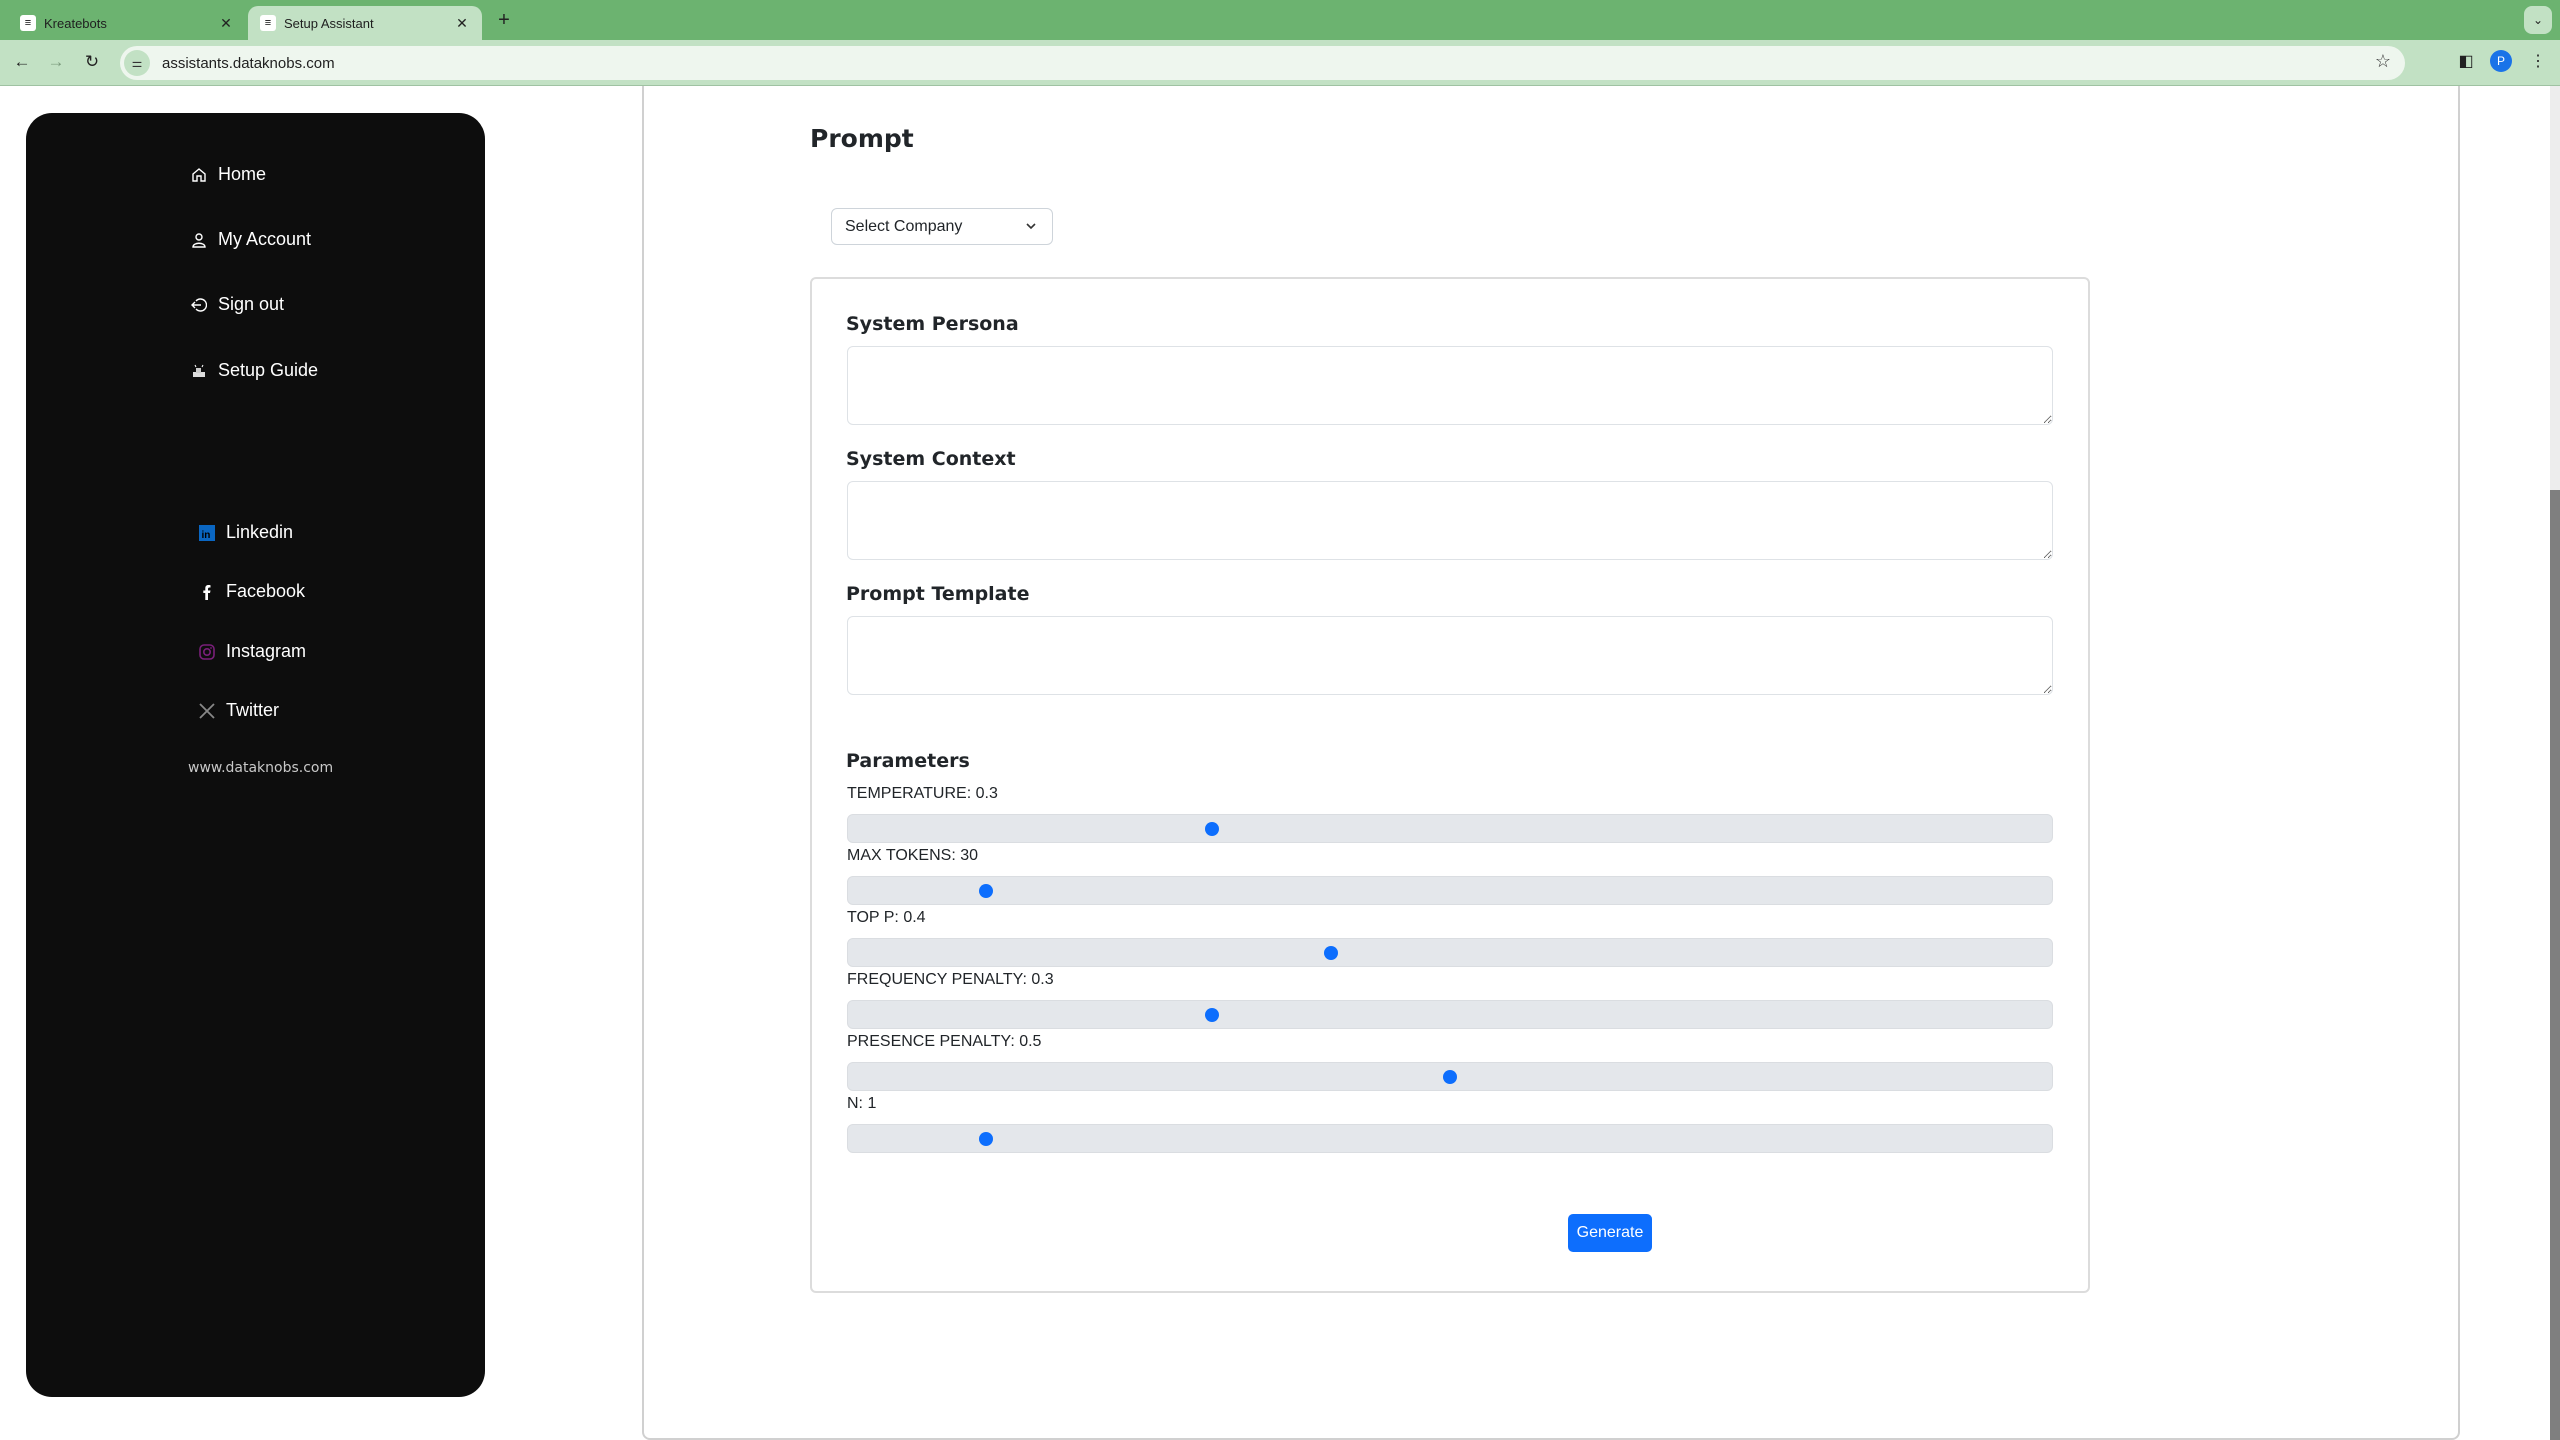  I want to click on presence-penalty-label: PRESENCE PENALTY: 0.5, so click(944, 1041).